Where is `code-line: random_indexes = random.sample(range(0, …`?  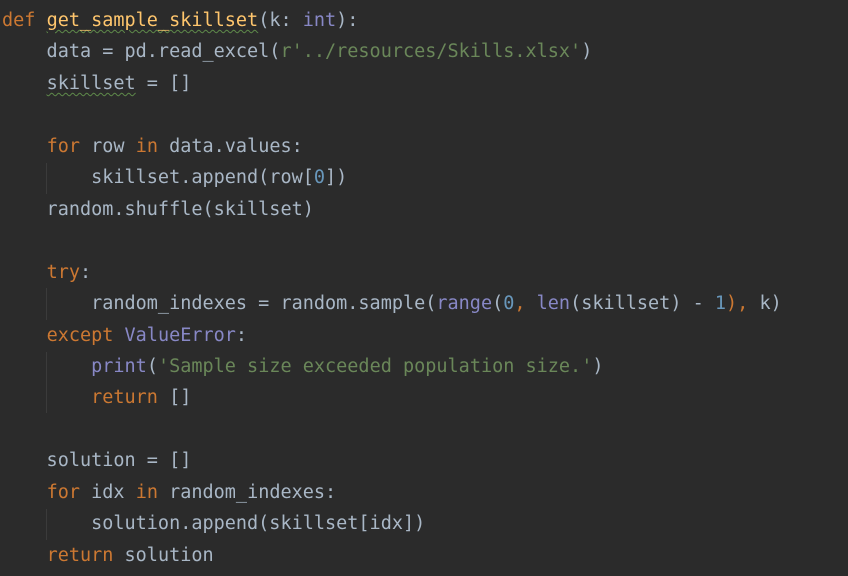
code-line: random_indexes = random.sample(range(0, … is located at coordinates (392, 304).